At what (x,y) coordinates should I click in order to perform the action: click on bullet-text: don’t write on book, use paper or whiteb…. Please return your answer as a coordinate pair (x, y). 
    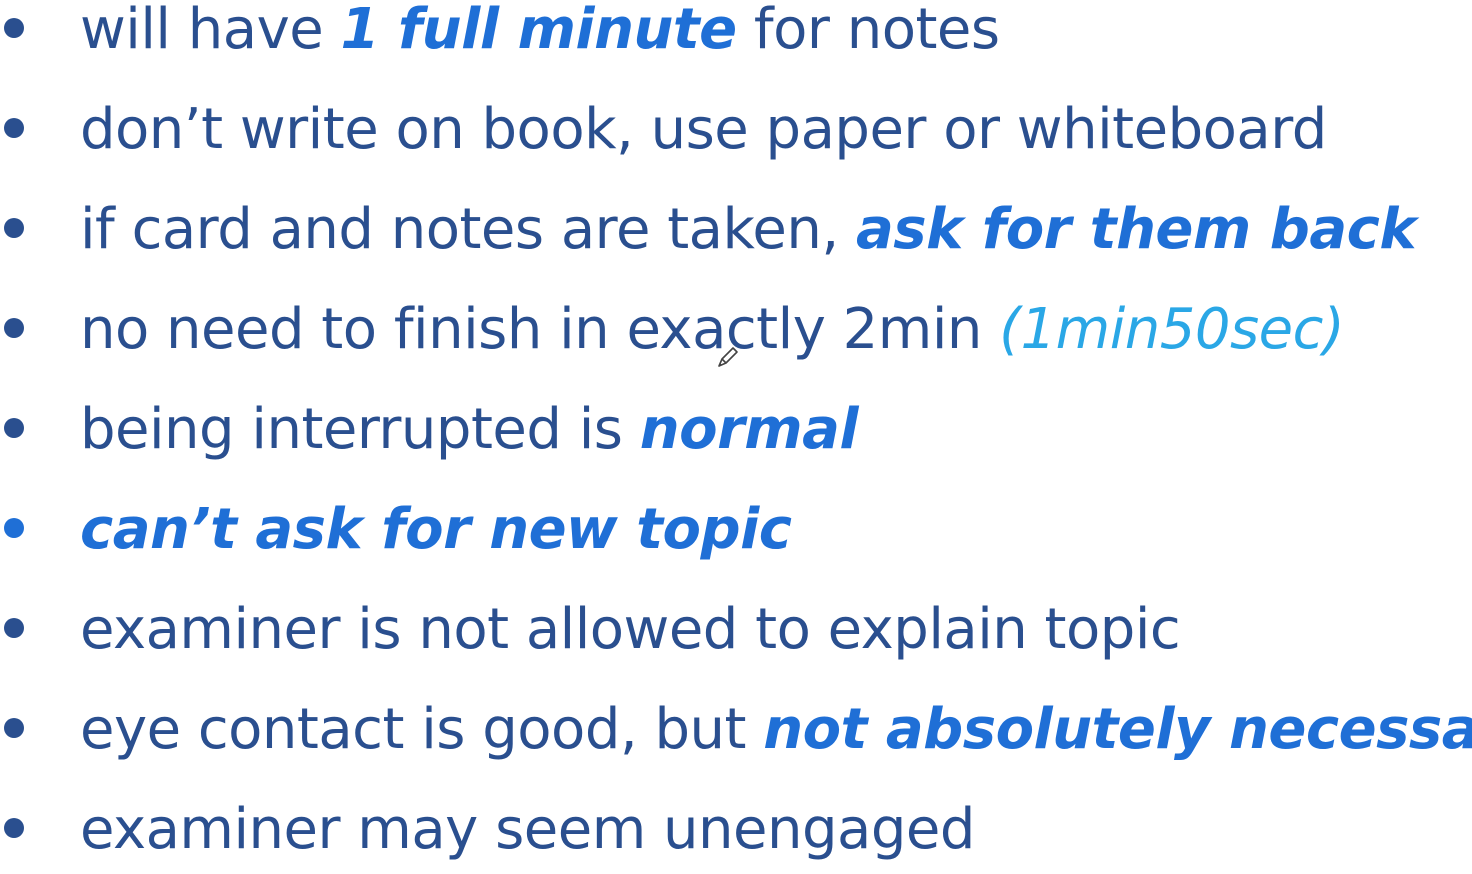
    Looking at the image, I should click on (703, 129).